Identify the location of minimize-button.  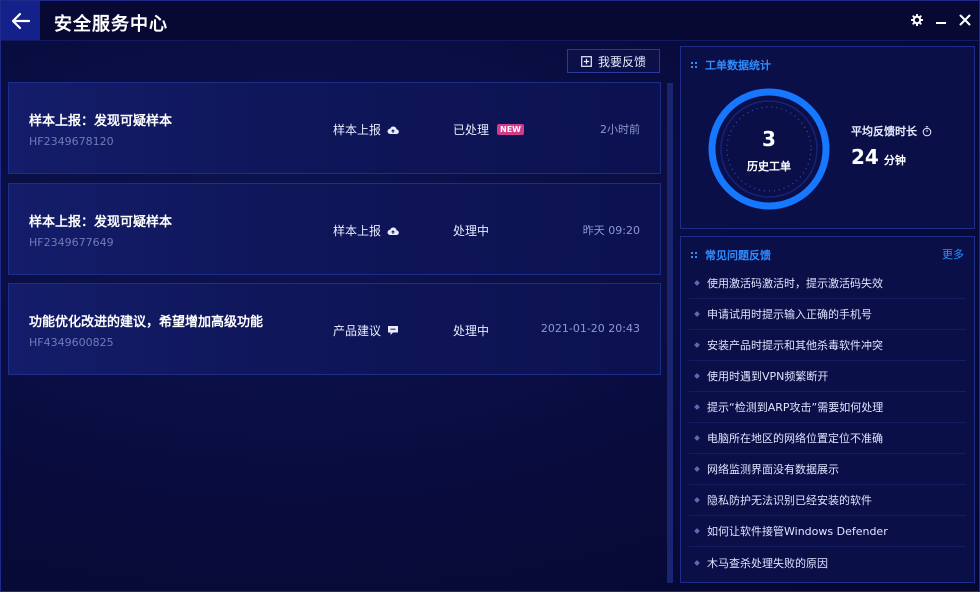
(941, 20).